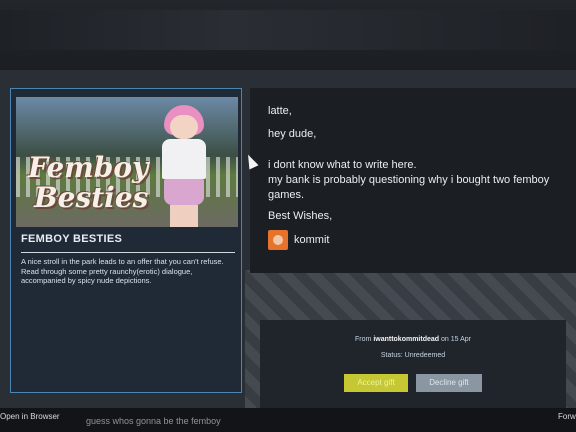 The width and height of the screenshot is (576, 432). I want to click on forward-link: Forw, so click(567, 416).